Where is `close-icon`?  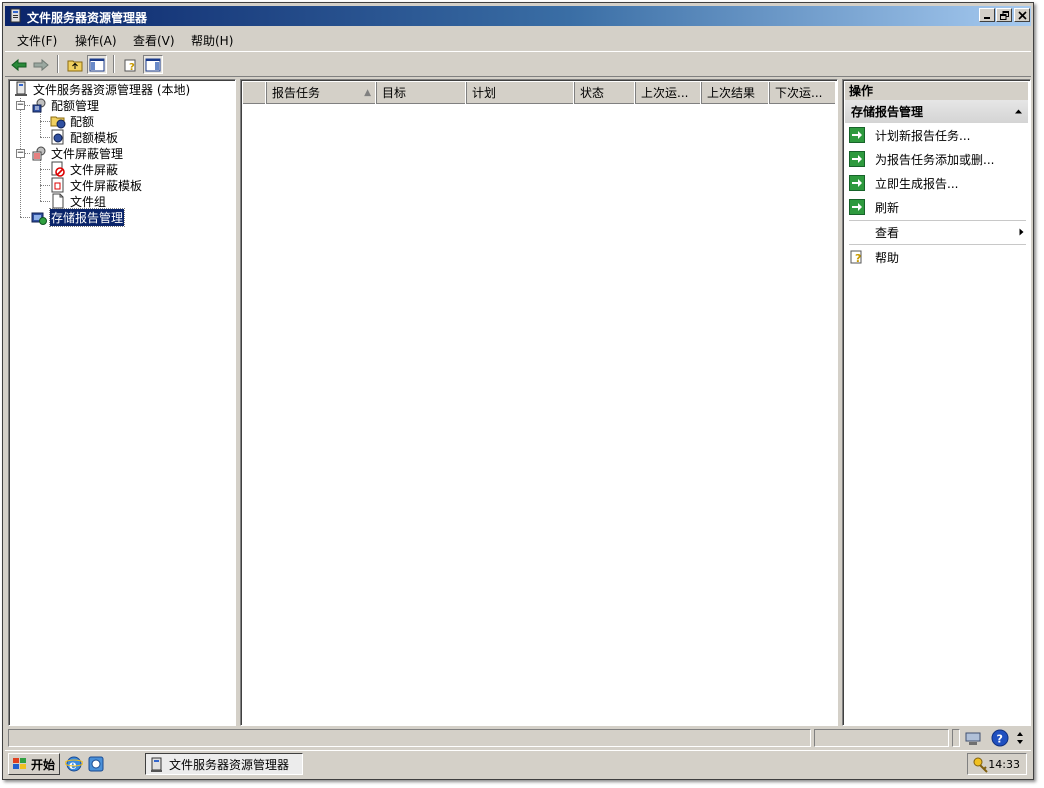 close-icon is located at coordinates (1022, 15).